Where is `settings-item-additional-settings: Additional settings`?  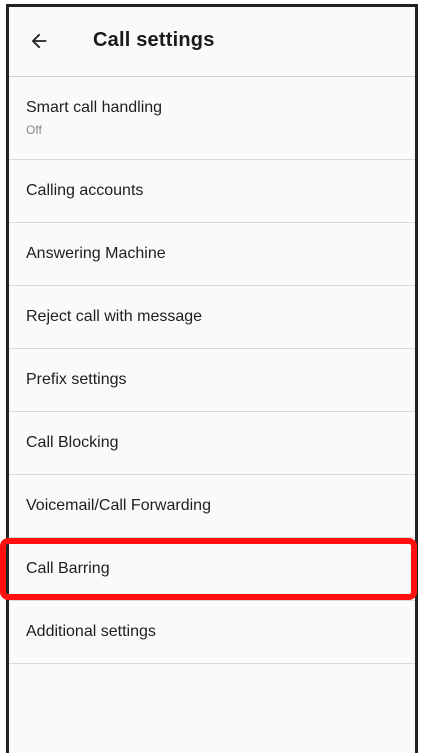 settings-item-additional-settings: Additional settings is located at coordinates (212, 632).